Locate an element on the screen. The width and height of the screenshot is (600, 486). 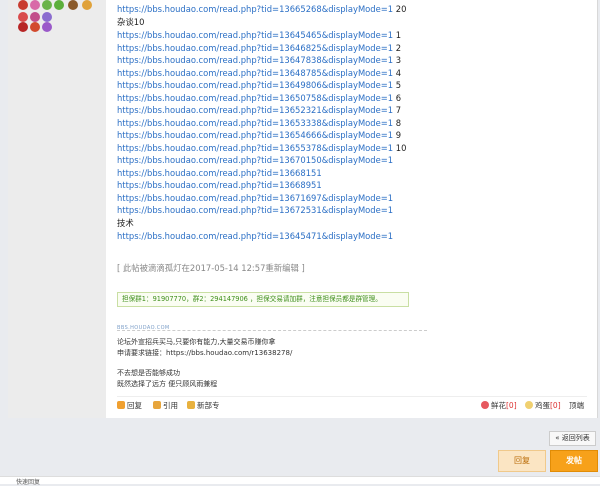
author-sidebar is located at coordinates (57, 209).